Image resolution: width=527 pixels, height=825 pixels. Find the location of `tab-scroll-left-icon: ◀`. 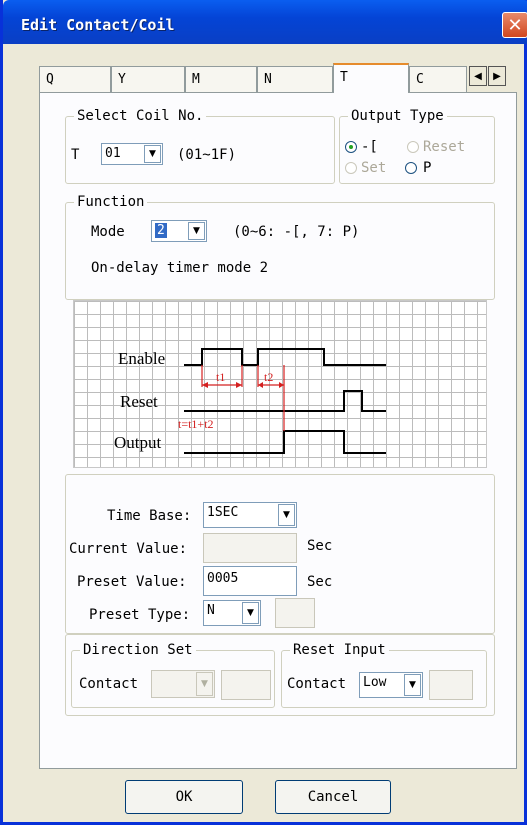

tab-scroll-left-icon: ◀ is located at coordinates (478, 76).